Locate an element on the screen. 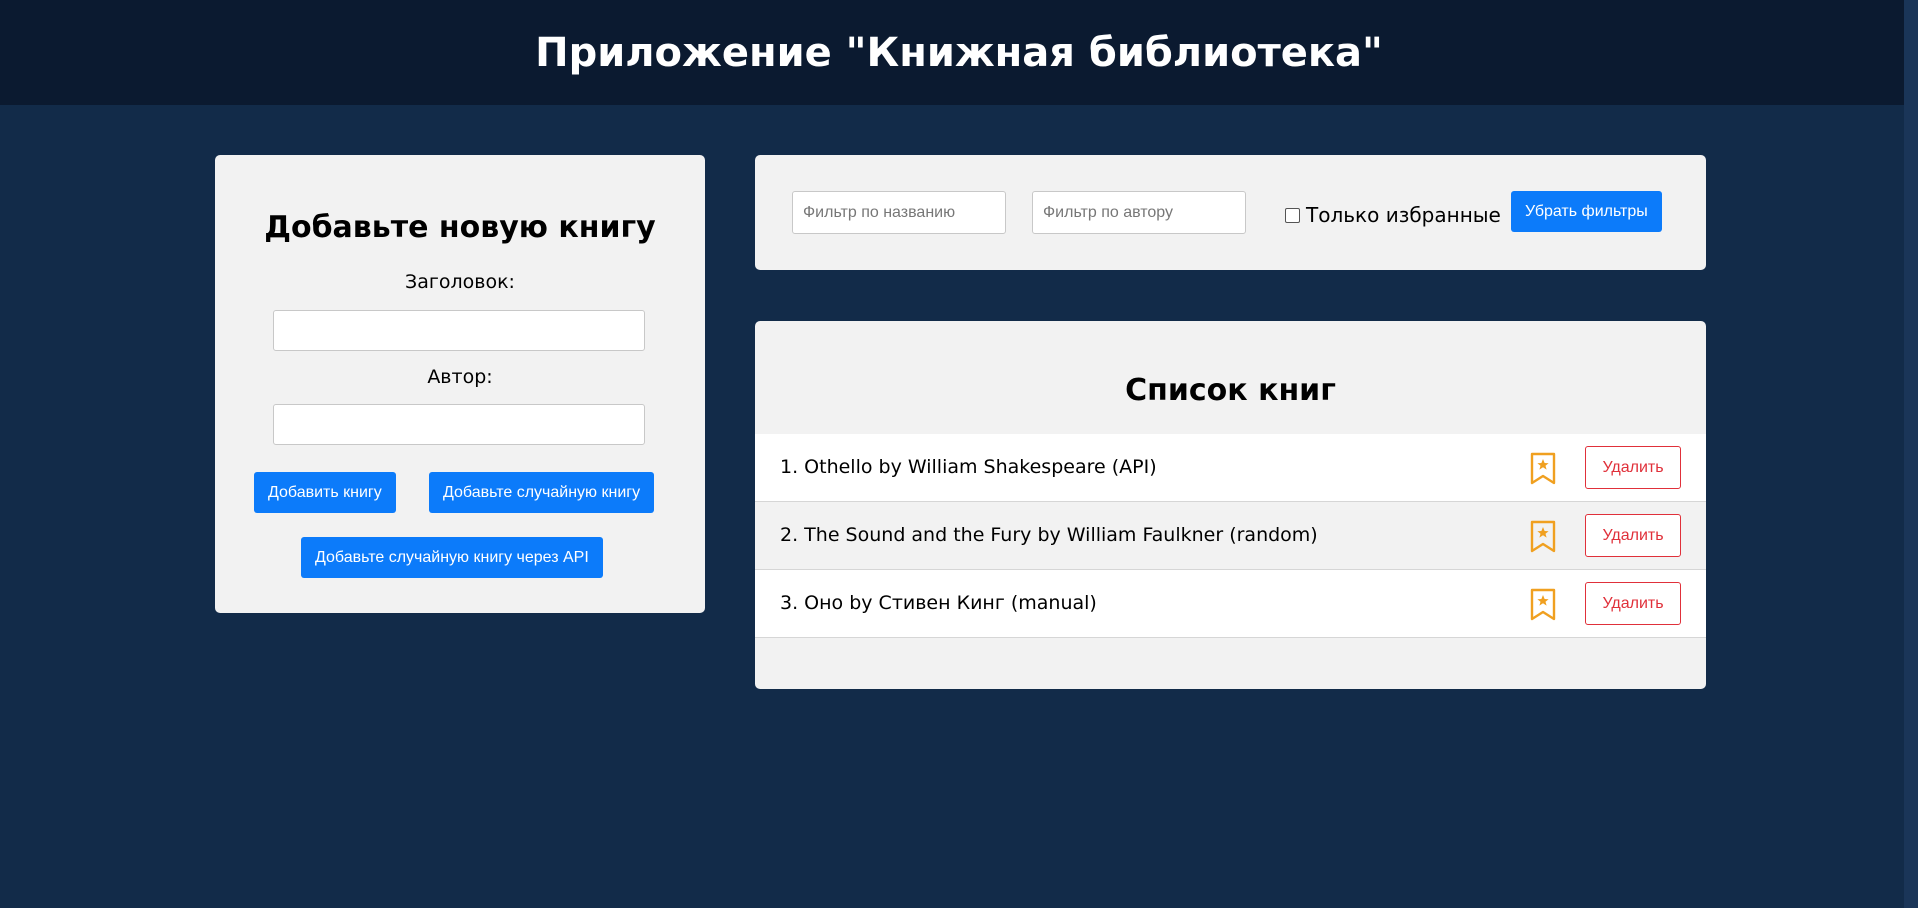  add-book-panel: Добавьте новую книгу Заголовок: Автор is located at coordinates (460, 384).